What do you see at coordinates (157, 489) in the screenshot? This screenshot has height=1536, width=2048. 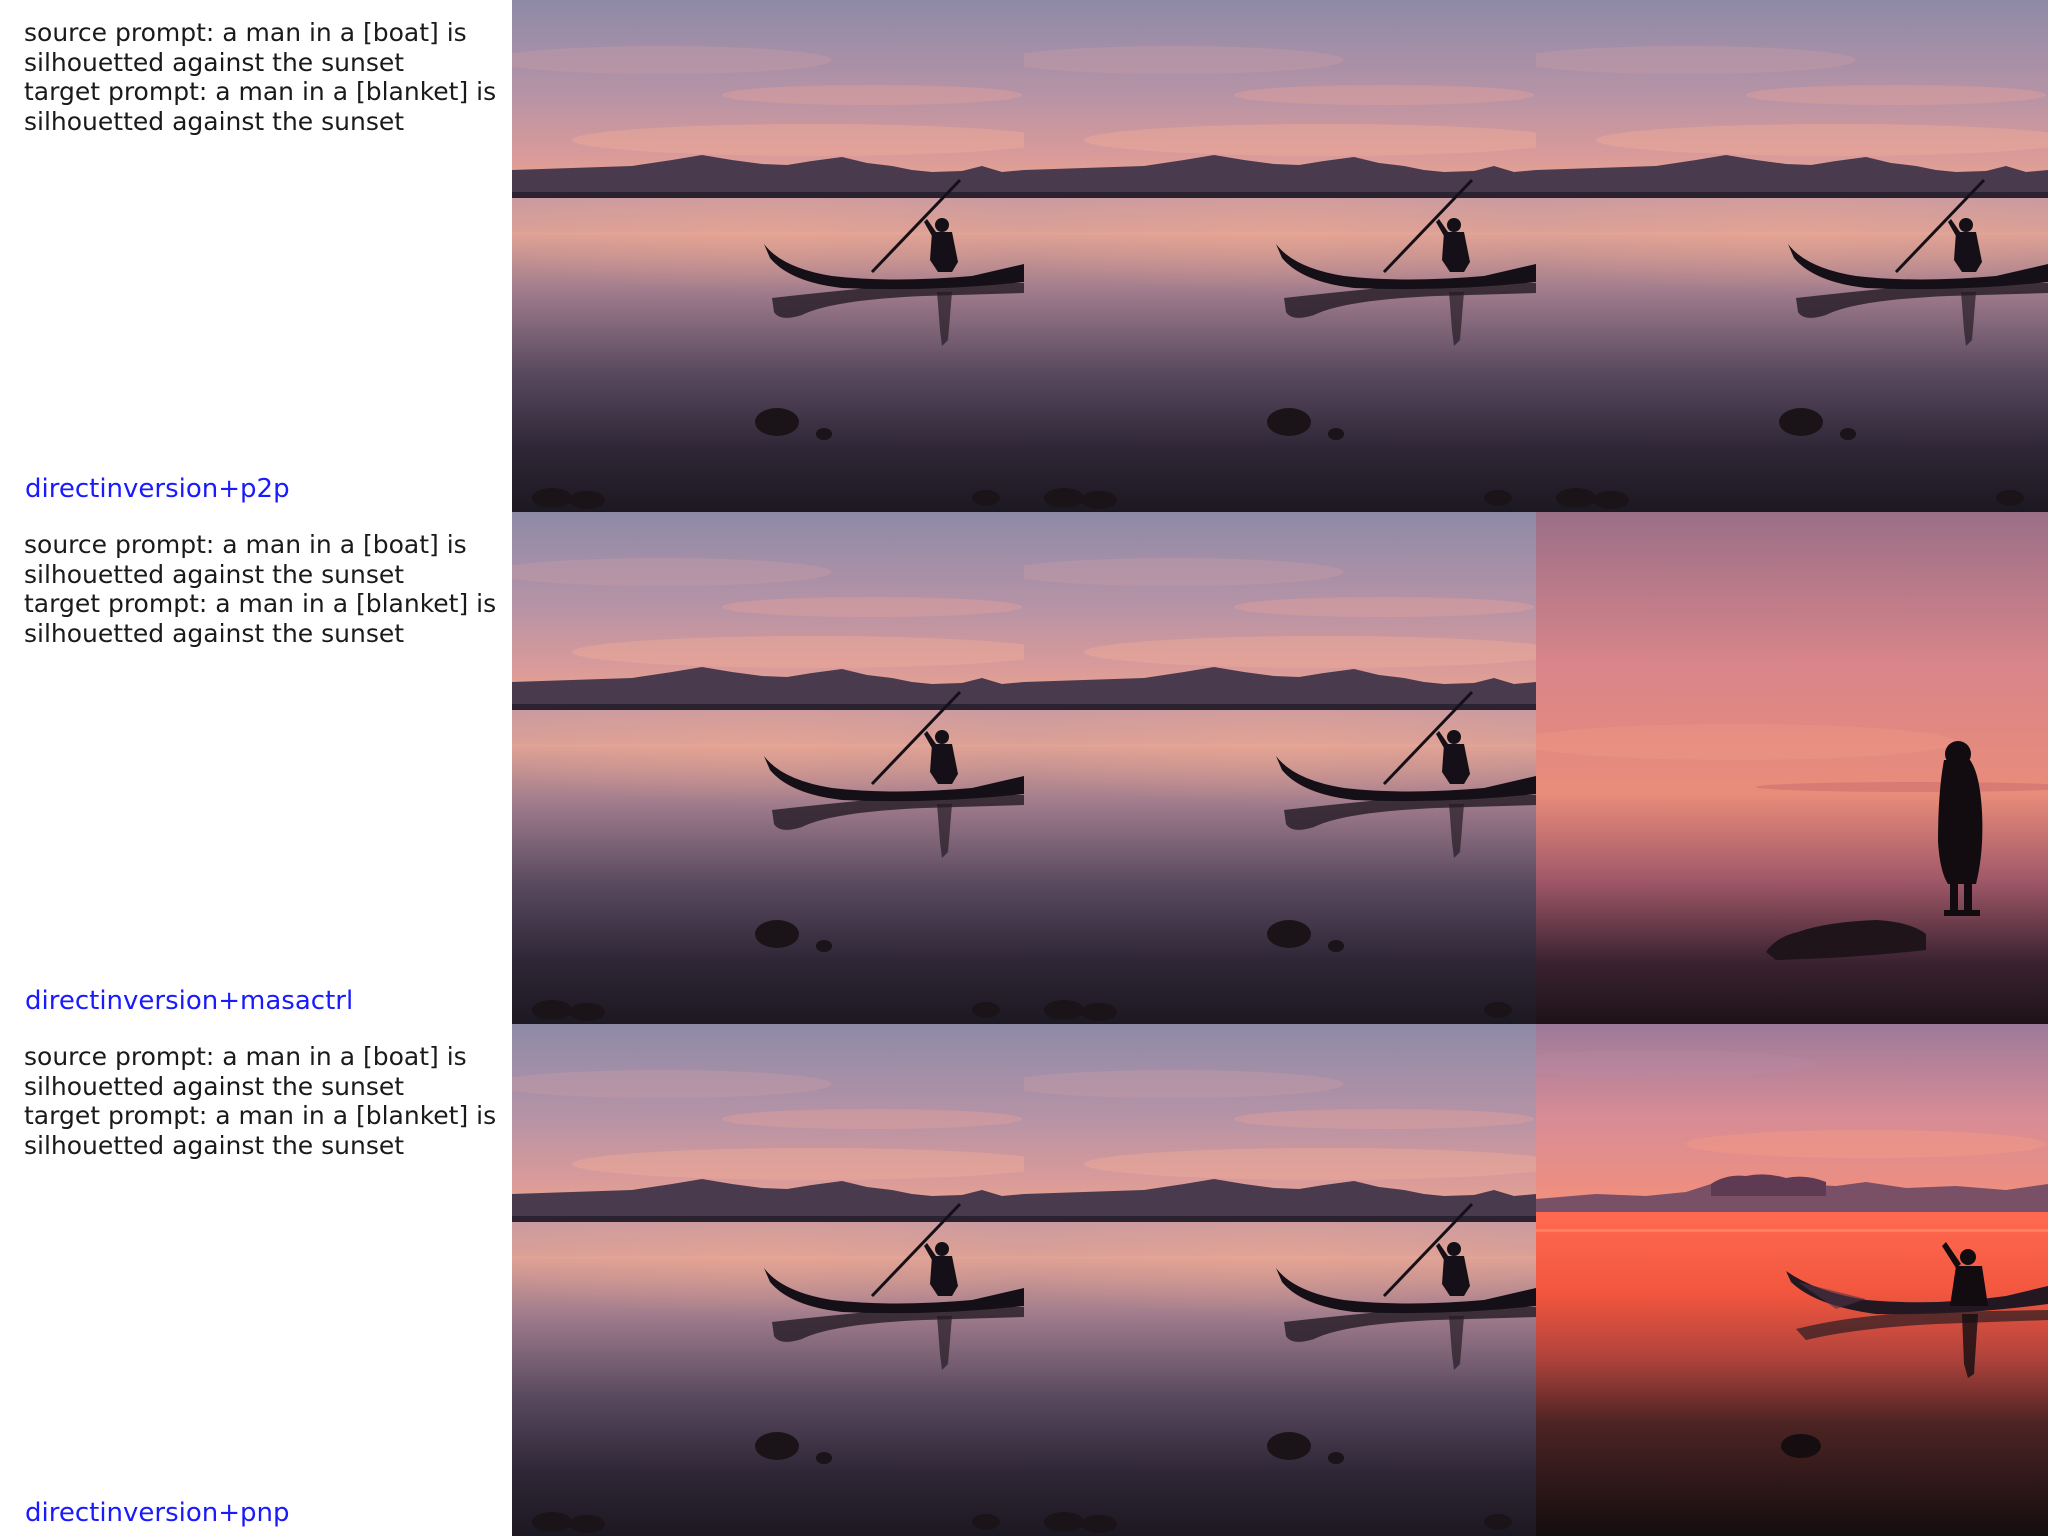 I see `method-label: directinversion+p2p` at bounding box center [157, 489].